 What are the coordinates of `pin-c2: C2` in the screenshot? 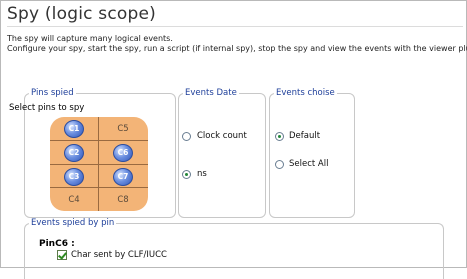 It's located at (74, 152).